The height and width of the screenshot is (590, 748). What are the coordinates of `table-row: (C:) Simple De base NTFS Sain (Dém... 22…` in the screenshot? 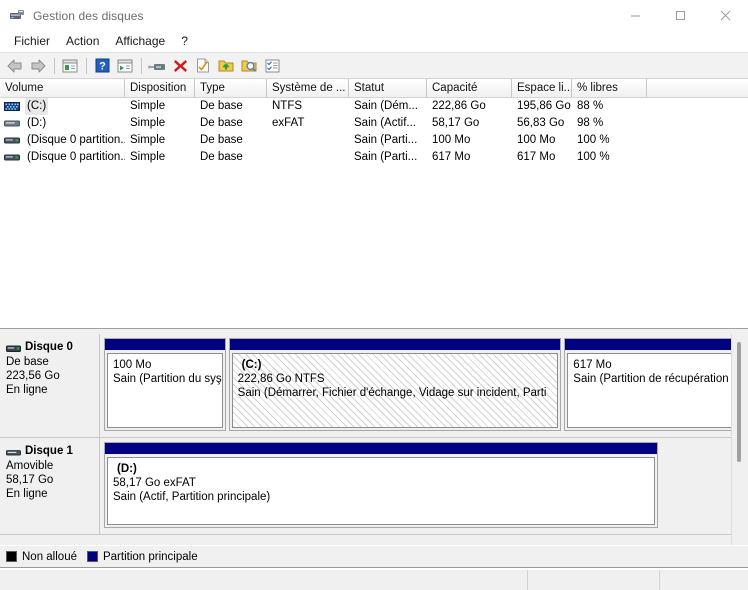 It's located at (374, 106).